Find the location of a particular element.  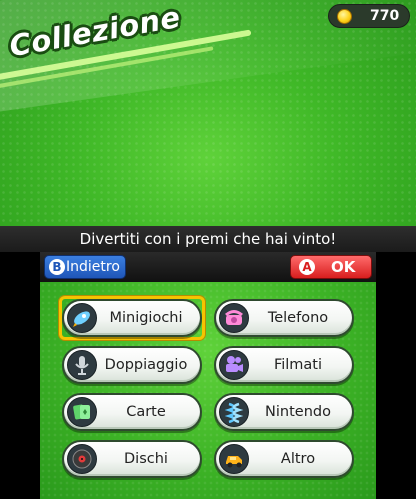

toy-car-icon is located at coordinates (234, 459).